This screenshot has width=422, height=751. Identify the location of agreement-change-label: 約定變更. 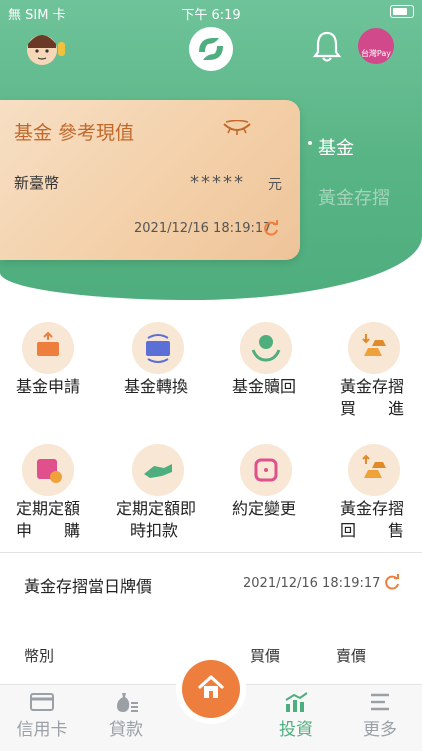
(264, 508).